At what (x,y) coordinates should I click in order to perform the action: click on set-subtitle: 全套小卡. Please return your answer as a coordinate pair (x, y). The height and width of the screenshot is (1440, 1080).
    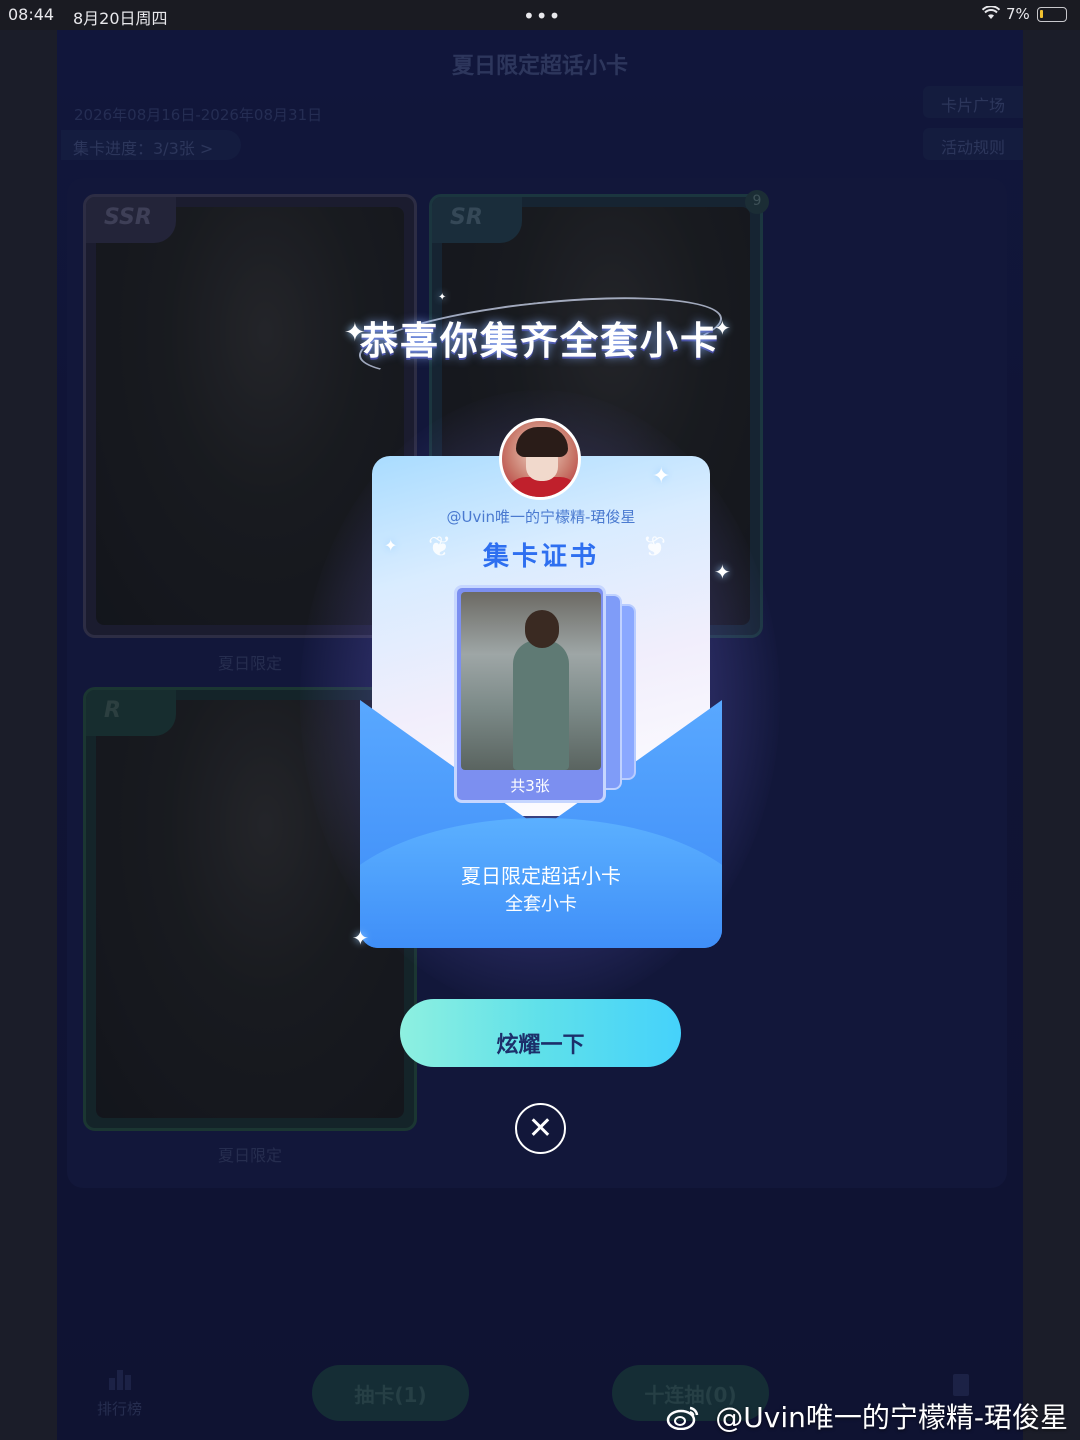
    Looking at the image, I should click on (541, 904).